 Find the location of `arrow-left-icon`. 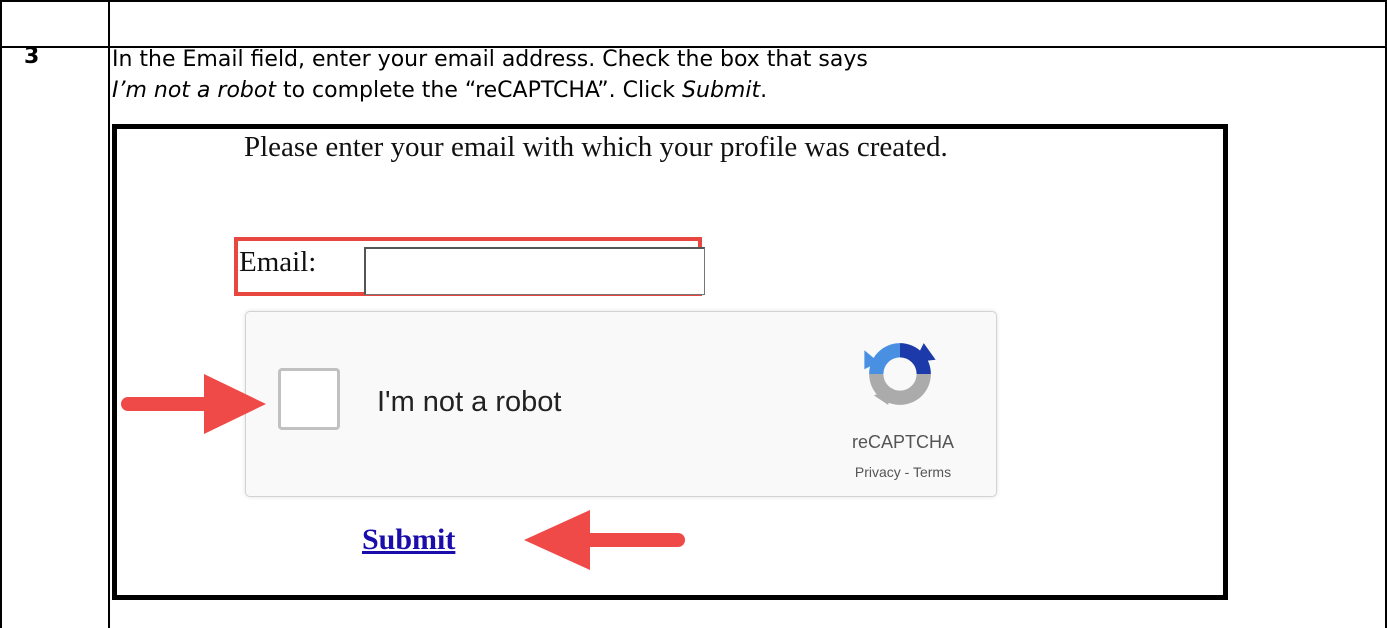

arrow-left-icon is located at coordinates (604, 540).